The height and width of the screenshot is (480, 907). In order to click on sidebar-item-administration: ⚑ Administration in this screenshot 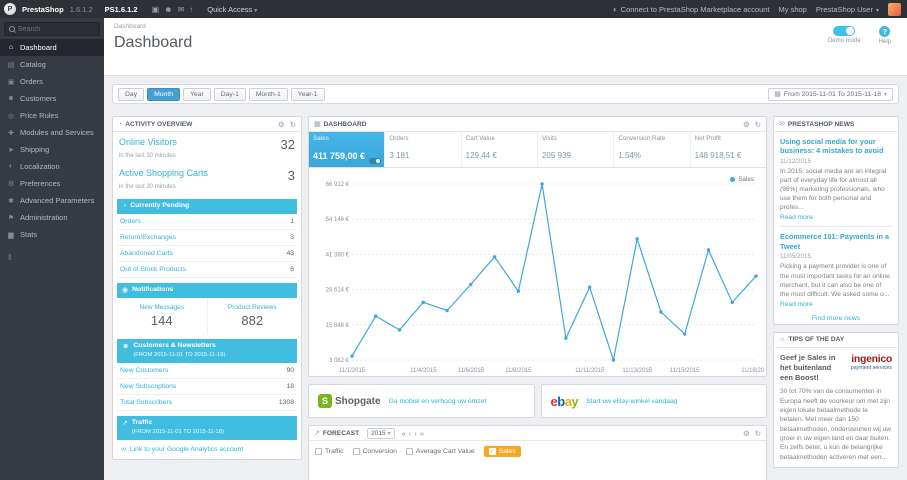, I will do `click(52, 217)`.